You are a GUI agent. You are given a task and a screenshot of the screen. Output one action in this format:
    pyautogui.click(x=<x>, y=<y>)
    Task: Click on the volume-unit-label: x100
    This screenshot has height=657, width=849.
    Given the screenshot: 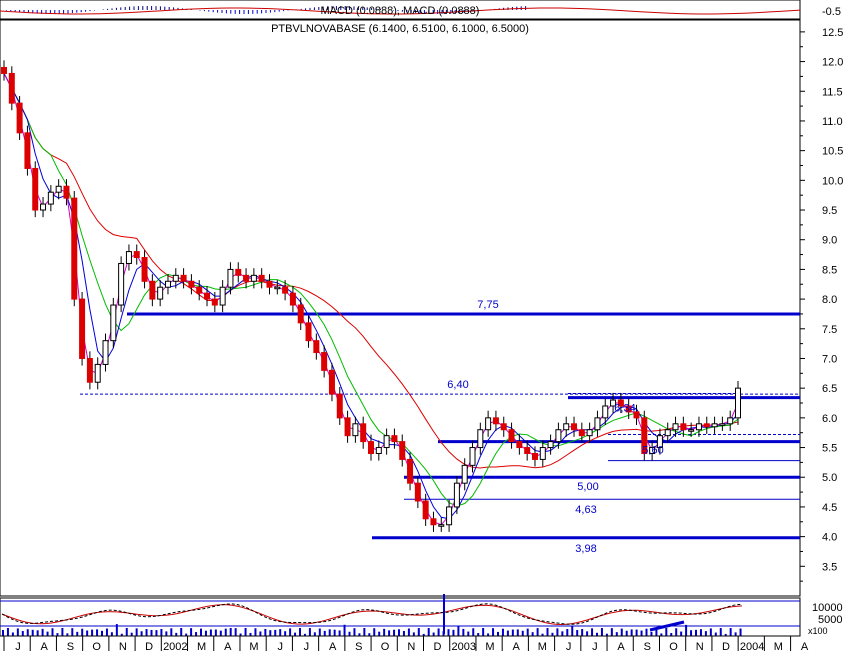 What is the action you would take?
    pyautogui.click(x=818, y=631)
    